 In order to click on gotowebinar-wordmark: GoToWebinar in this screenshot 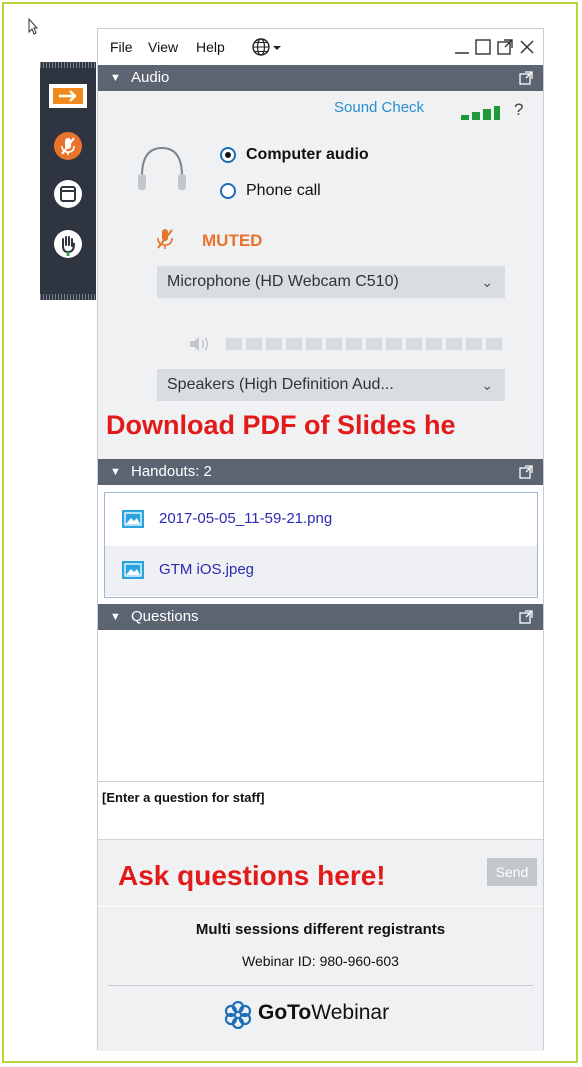, I will do `click(323, 1013)`.